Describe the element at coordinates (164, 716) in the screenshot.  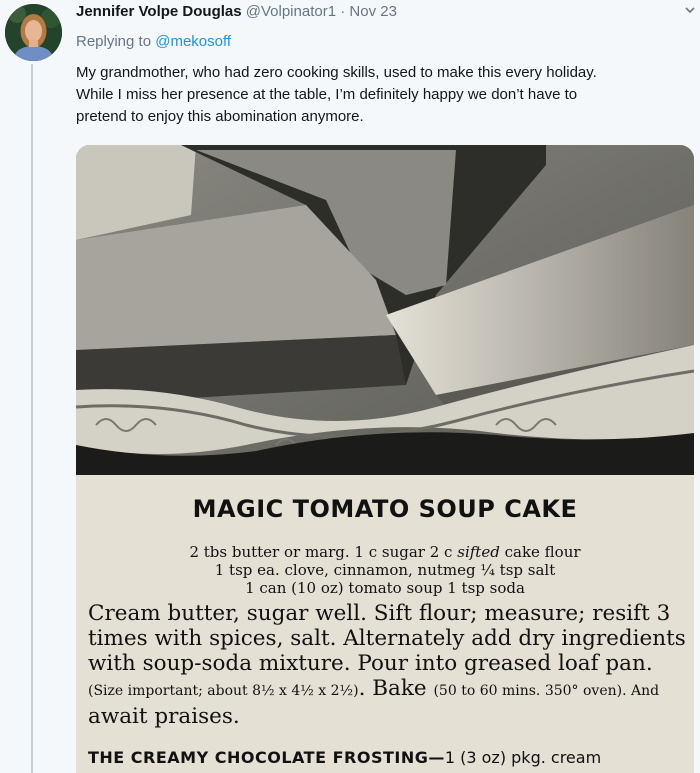
I see `instructions-end: await praises.` at that location.